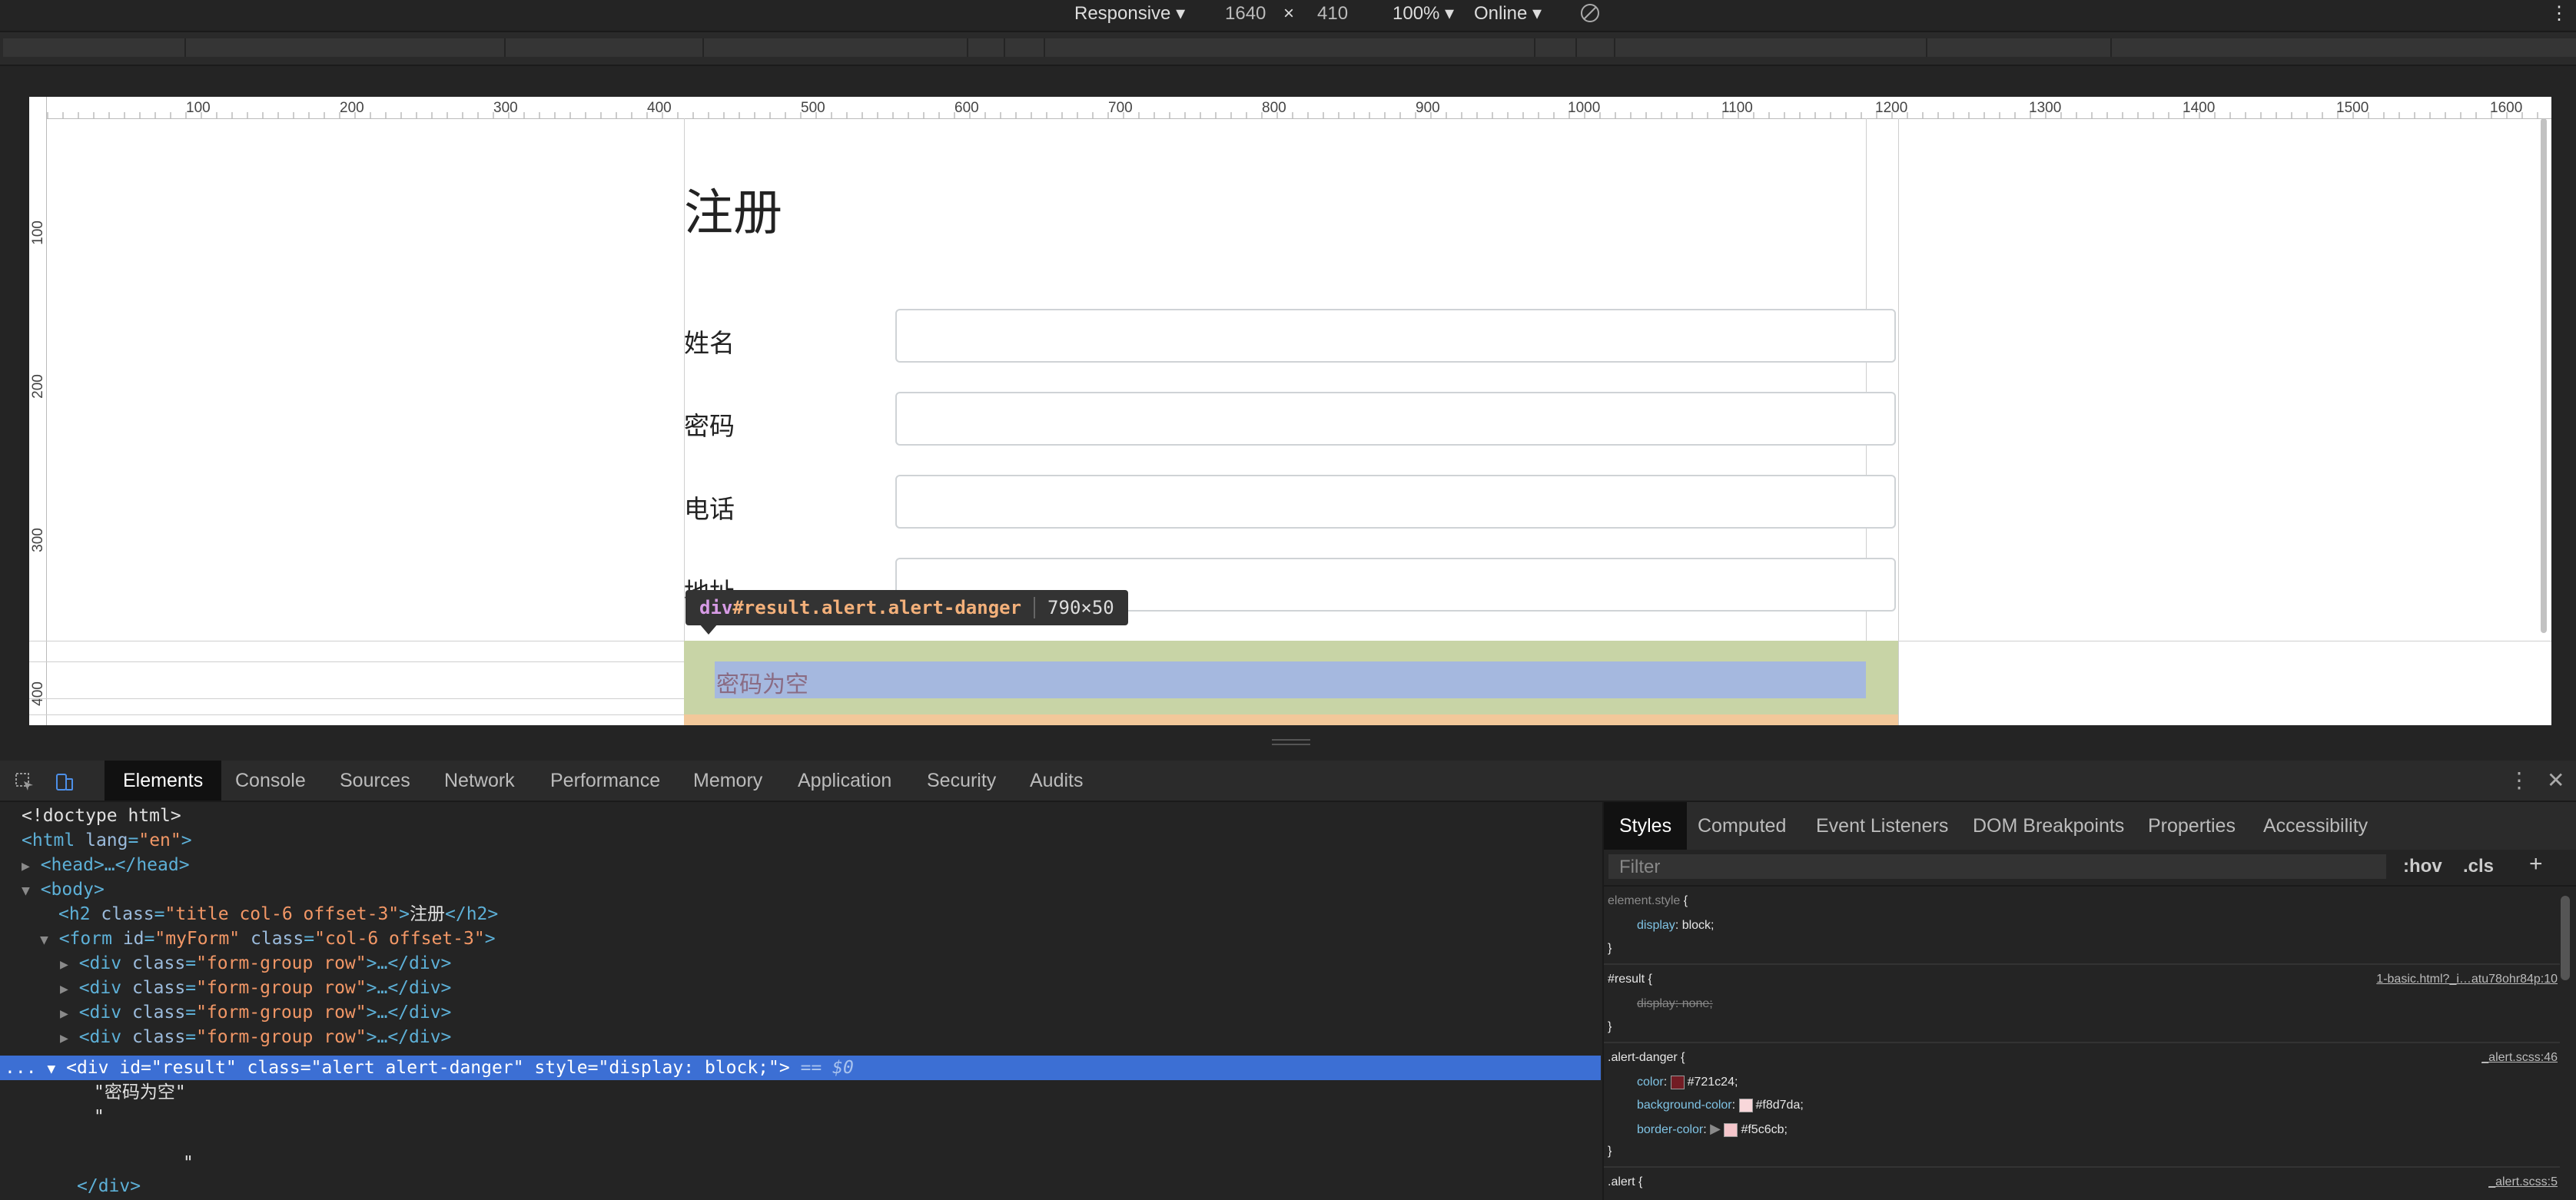 The image size is (2576, 1200). What do you see at coordinates (727, 781) in the screenshot?
I see `tab-memory: Memory` at bounding box center [727, 781].